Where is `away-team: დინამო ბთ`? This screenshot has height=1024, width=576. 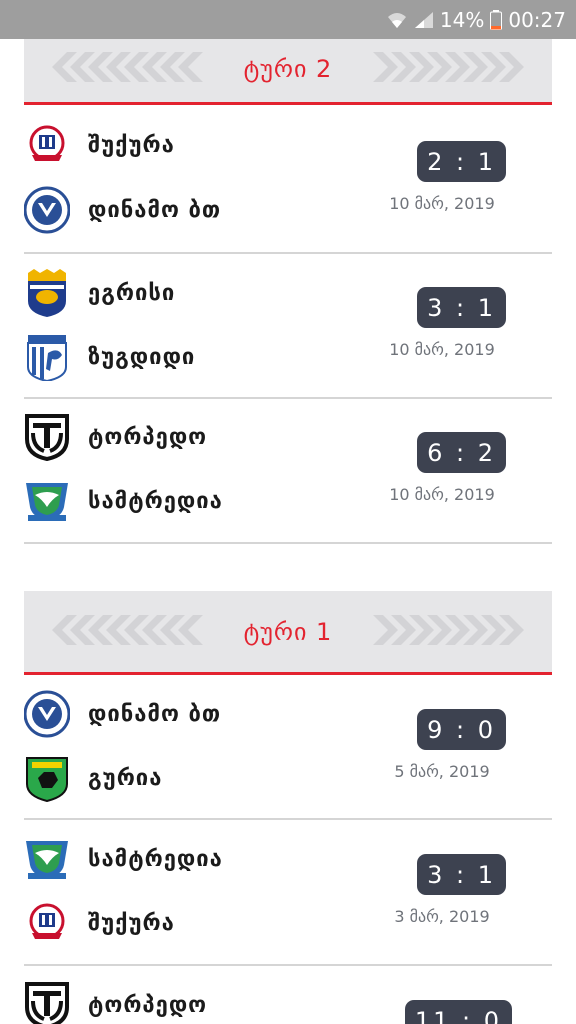 away-team: დინამო ბთ is located at coordinates (122, 210).